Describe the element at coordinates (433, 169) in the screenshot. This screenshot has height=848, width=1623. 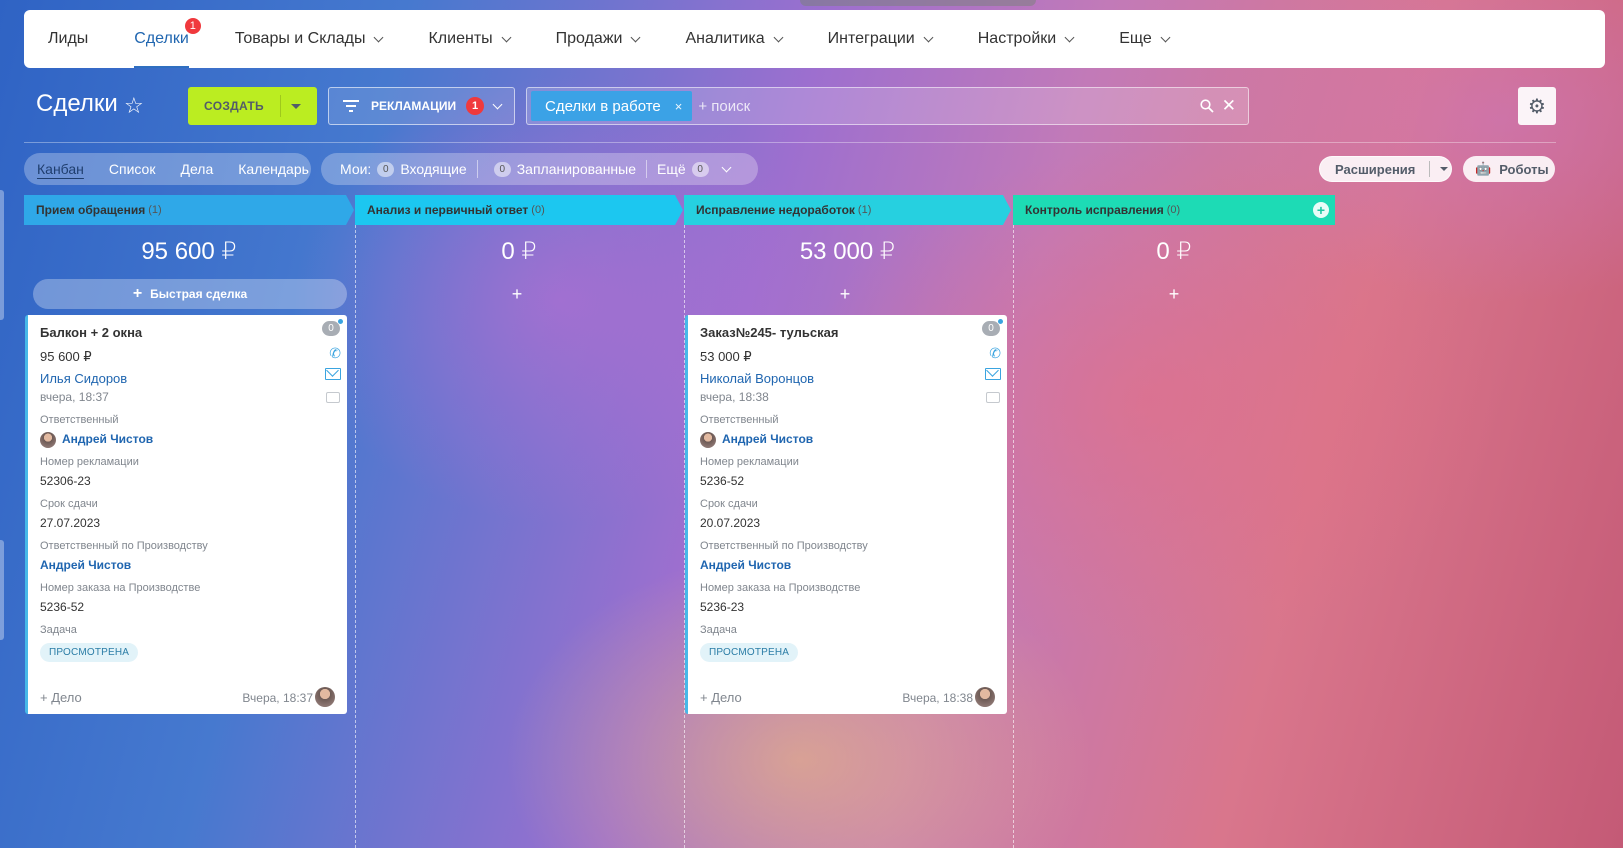
I see `counter-incoming: Входящие` at that location.